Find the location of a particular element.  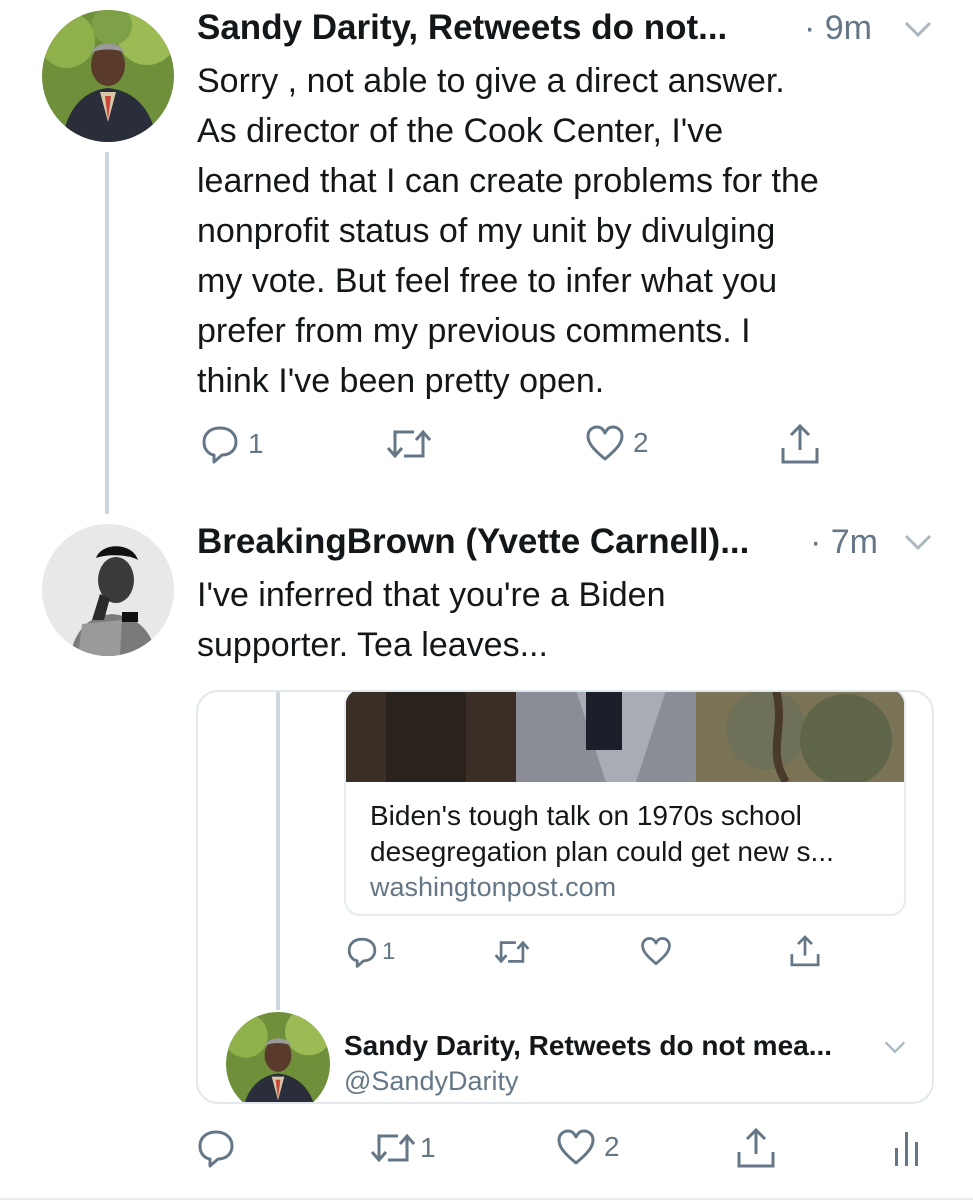

tweet1-retweet-button is located at coordinates (409, 444).